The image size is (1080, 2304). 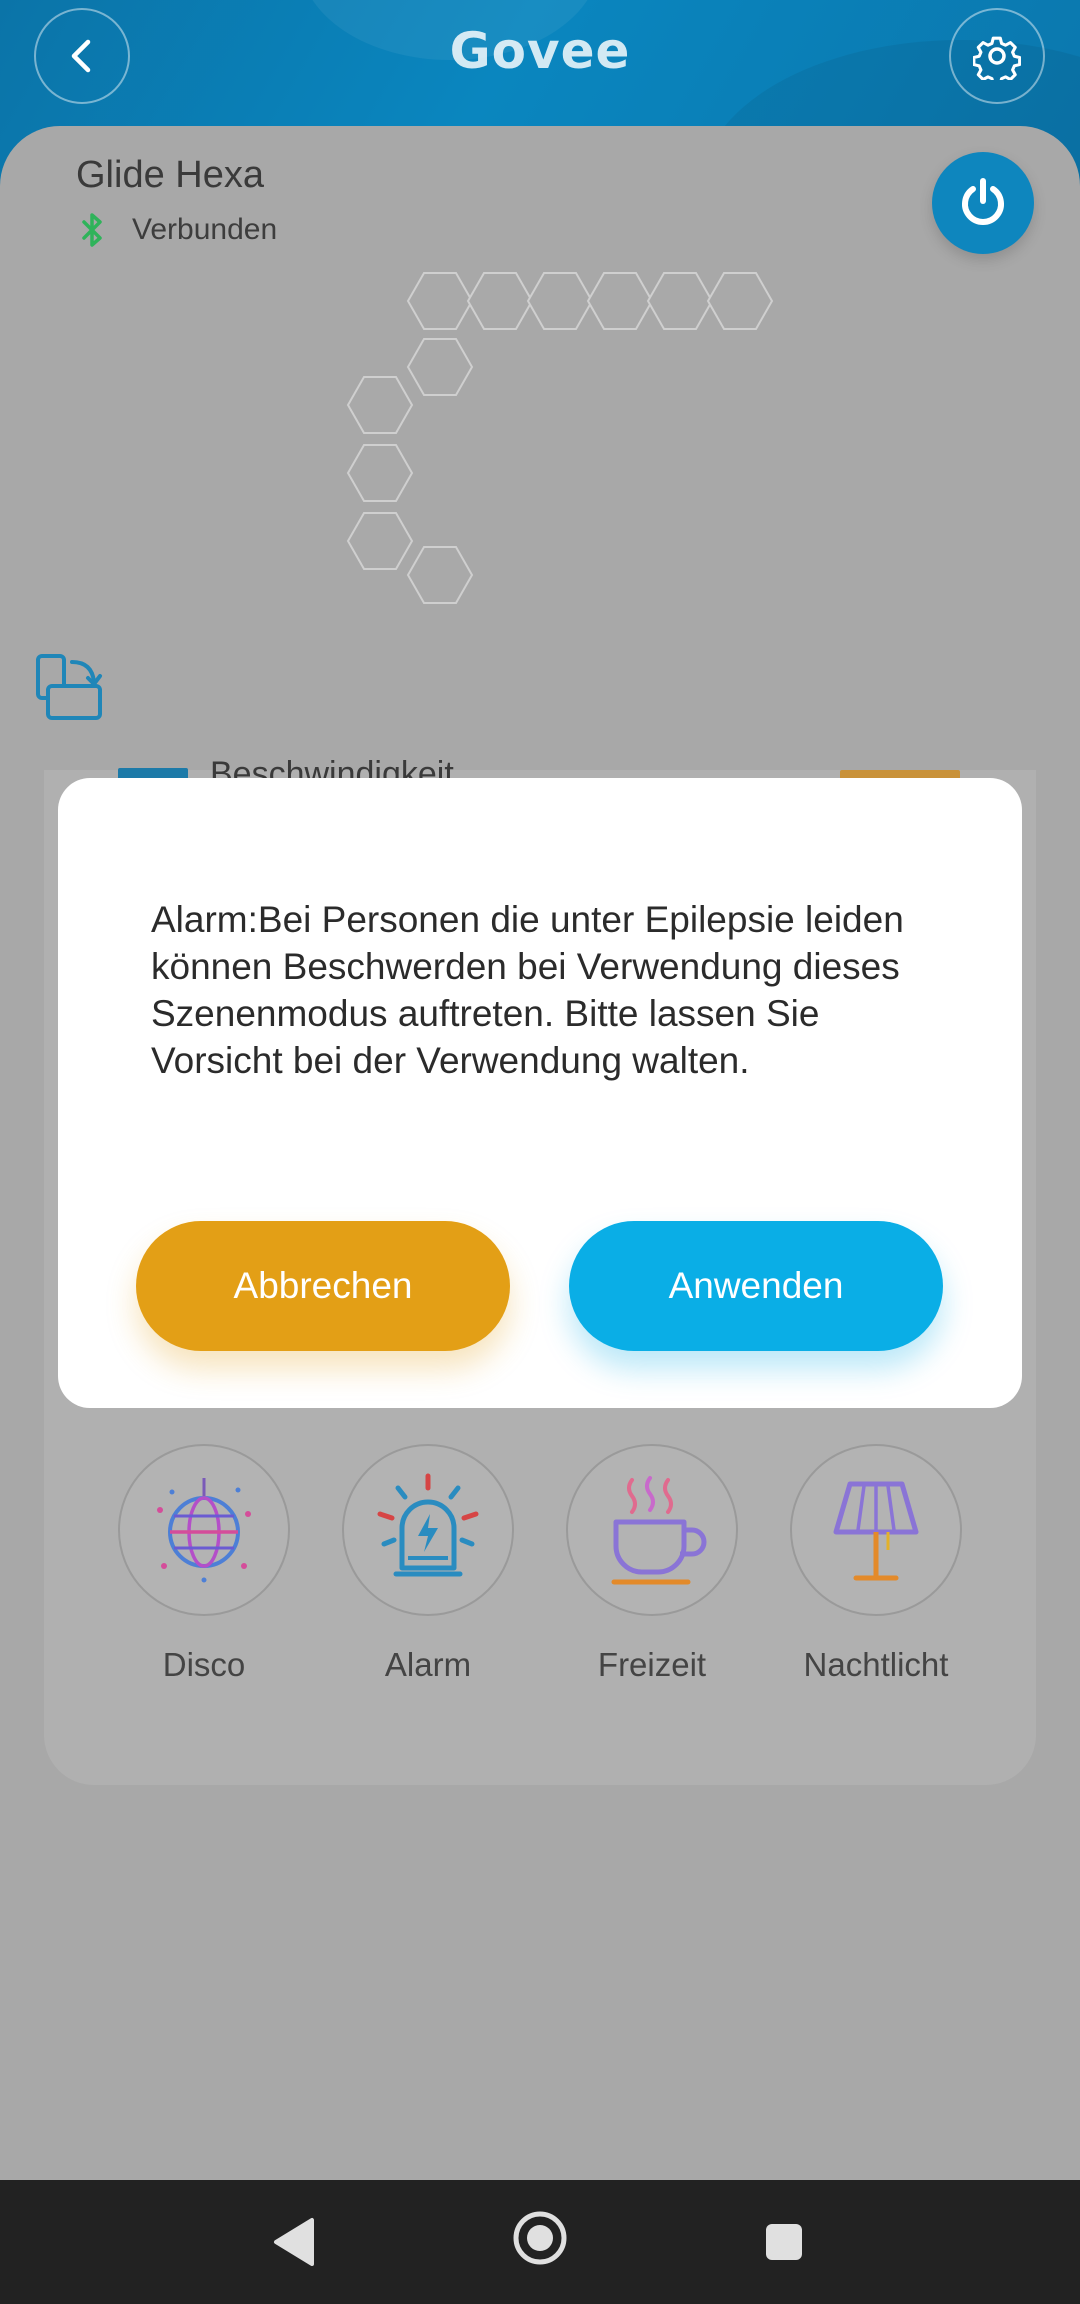 I want to click on hexagon-layout-map, so click(x=570, y=465).